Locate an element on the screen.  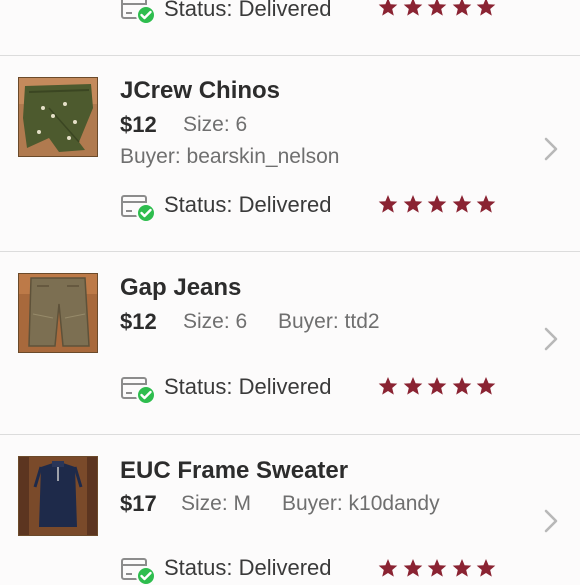
list-item: Status: Delivered is located at coordinates (290, 27).